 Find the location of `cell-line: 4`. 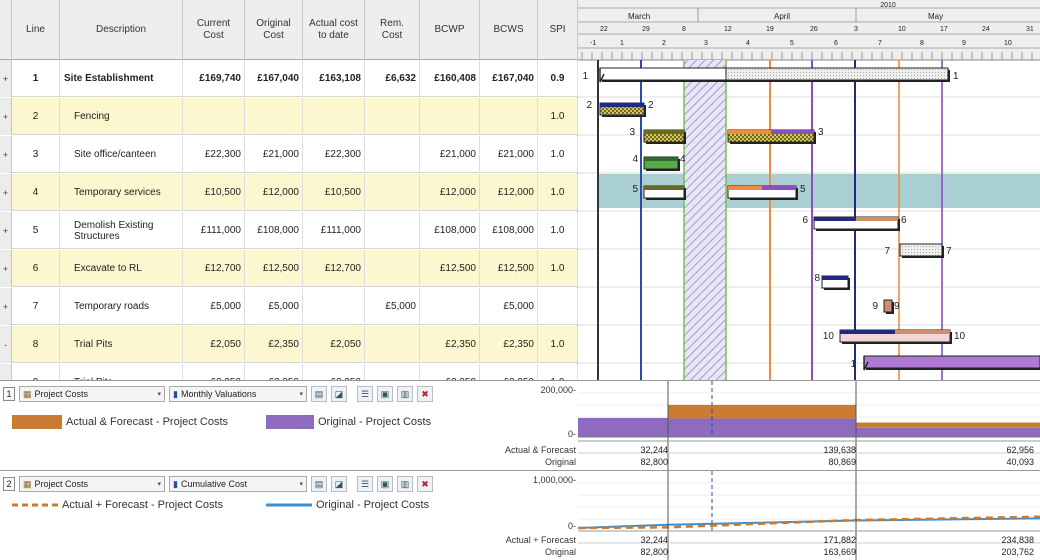

cell-line: 4 is located at coordinates (36, 192).